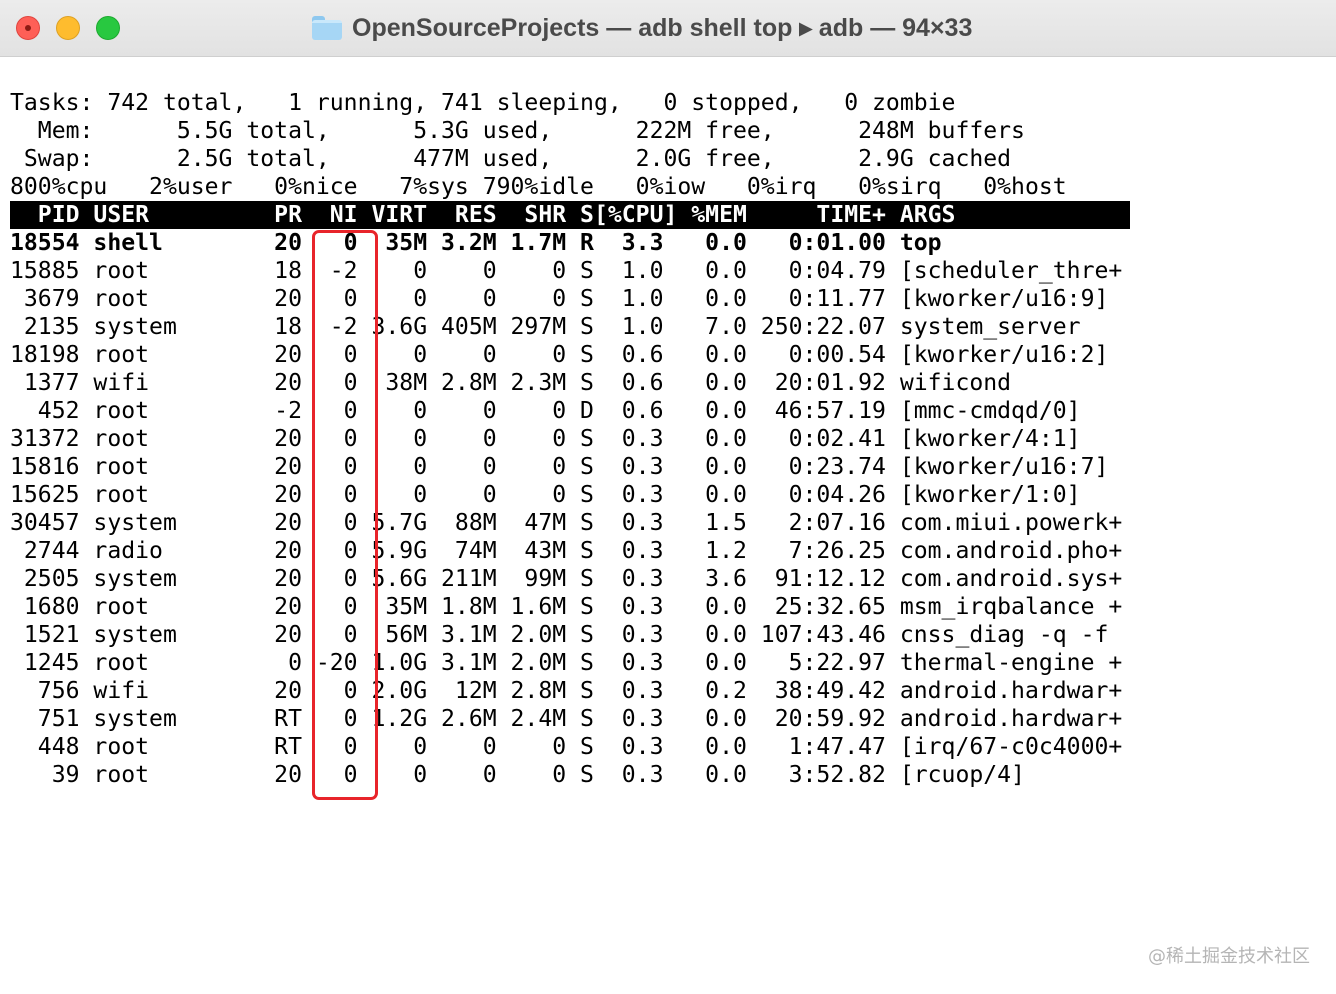 Image resolution: width=1336 pixels, height=994 pixels. Describe the element at coordinates (327, 28) in the screenshot. I see `folder-icon` at that location.